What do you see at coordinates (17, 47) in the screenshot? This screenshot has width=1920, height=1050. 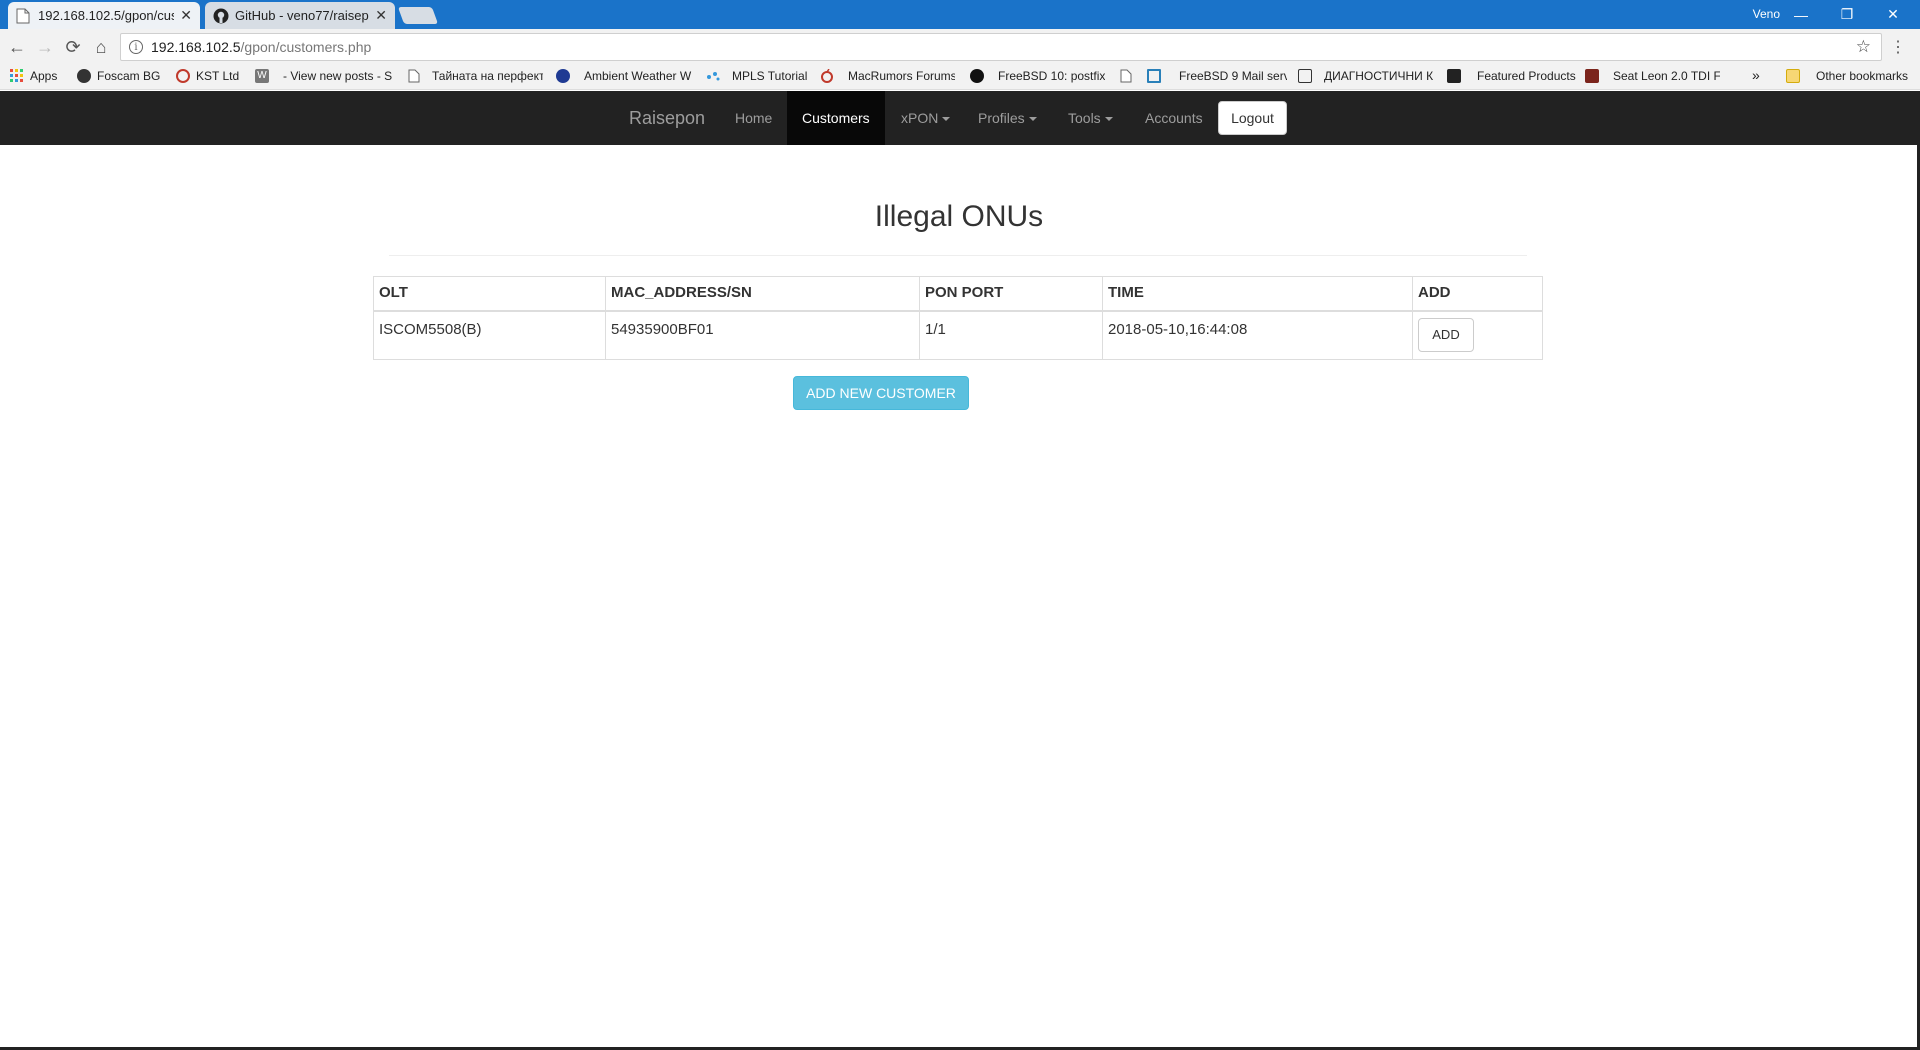 I see `back-arrow-icon: ←` at bounding box center [17, 47].